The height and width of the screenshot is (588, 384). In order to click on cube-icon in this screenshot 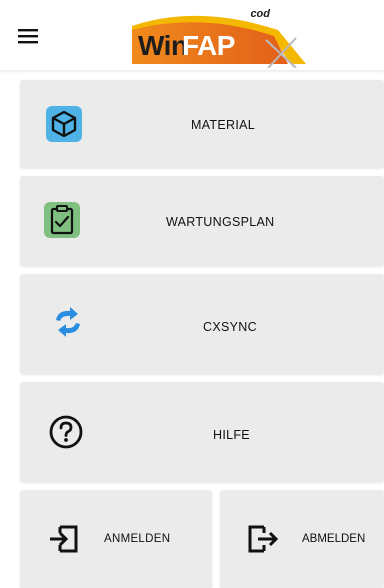, I will do `click(64, 124)`.